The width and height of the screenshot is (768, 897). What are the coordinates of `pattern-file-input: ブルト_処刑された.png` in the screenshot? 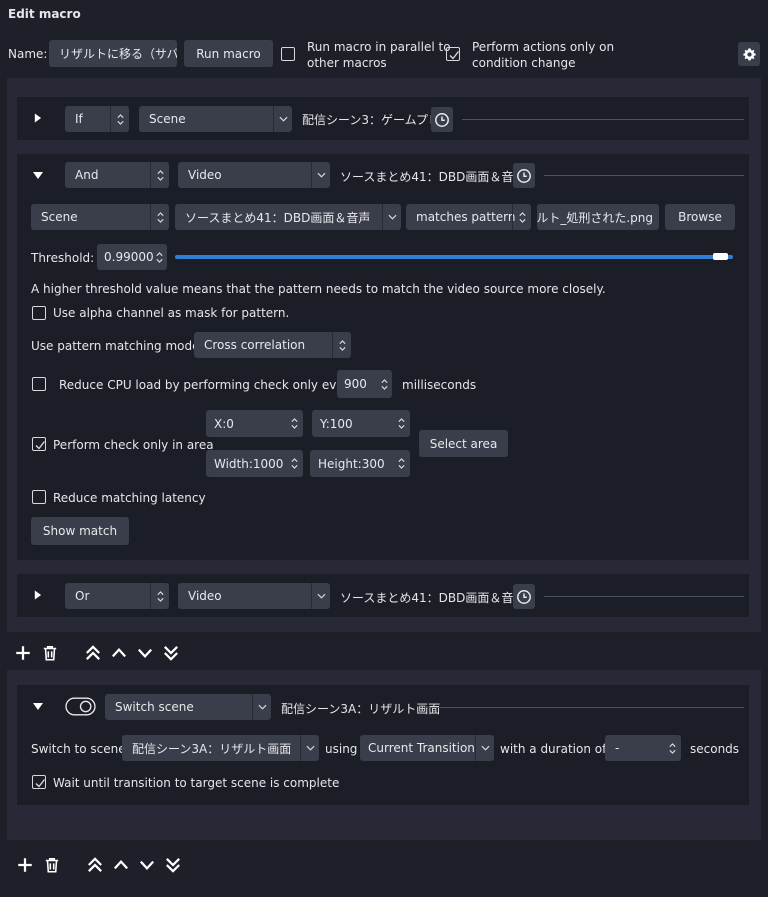 It's located at (598, 217).